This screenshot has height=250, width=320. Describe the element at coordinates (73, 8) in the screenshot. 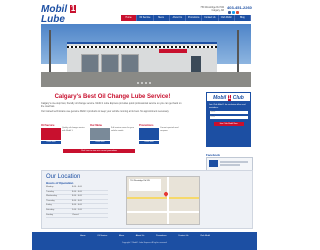

I see `logo-number: 1` at that location.